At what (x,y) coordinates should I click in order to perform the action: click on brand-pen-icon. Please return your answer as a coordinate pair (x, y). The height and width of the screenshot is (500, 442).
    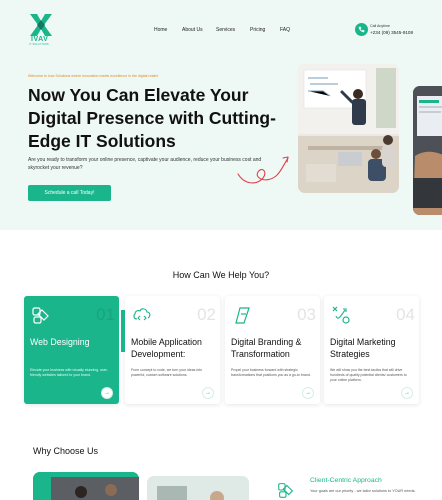
    Looking at the image, I should click on (242, 315).